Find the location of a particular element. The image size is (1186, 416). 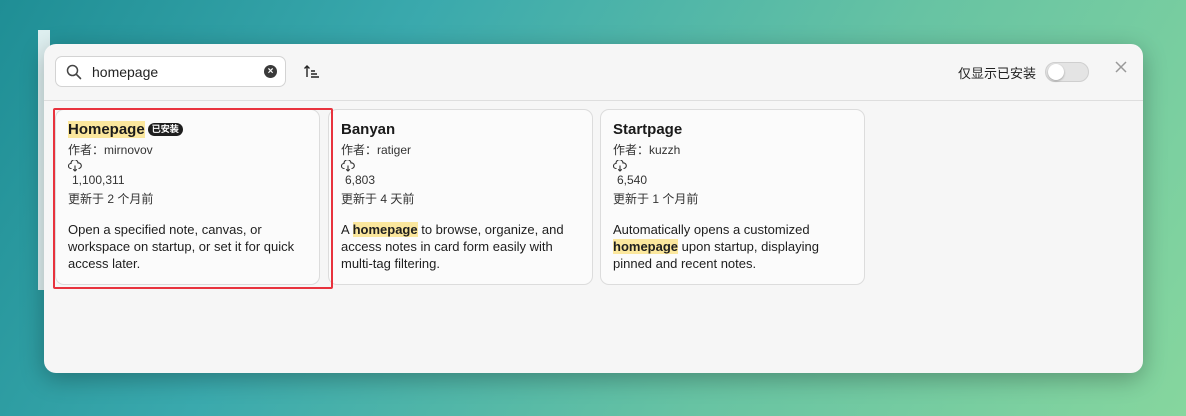

plugin-updated: 更新于 2 个月前 is located at coordinates (111, 199).